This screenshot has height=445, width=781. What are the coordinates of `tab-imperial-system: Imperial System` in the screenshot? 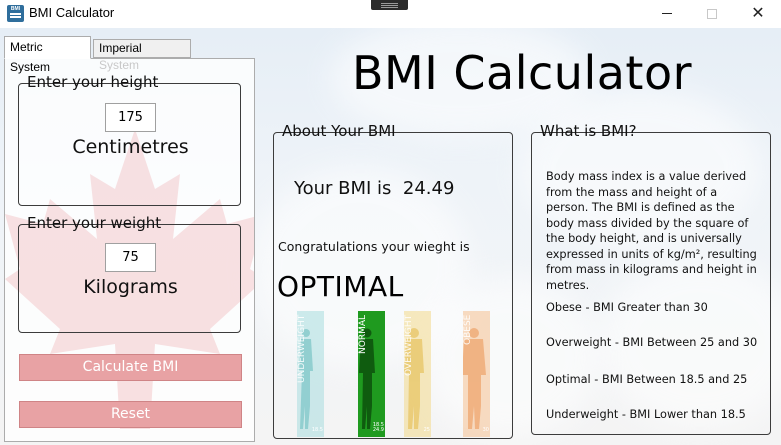 It's located at (142, 55).